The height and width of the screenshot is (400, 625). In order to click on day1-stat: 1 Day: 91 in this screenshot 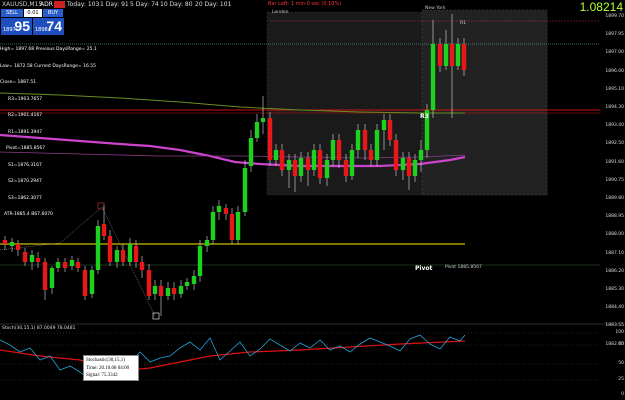, I will do `click(114, 4)`.